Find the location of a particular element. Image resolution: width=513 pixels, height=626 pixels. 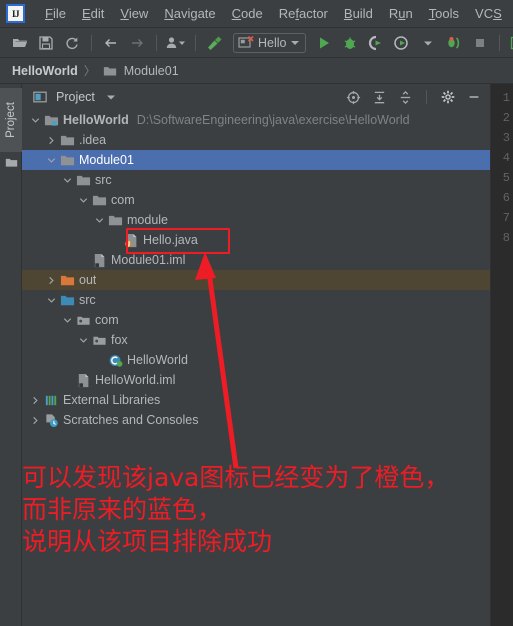

build-hammer-icon is located at coordinates (215, 43).